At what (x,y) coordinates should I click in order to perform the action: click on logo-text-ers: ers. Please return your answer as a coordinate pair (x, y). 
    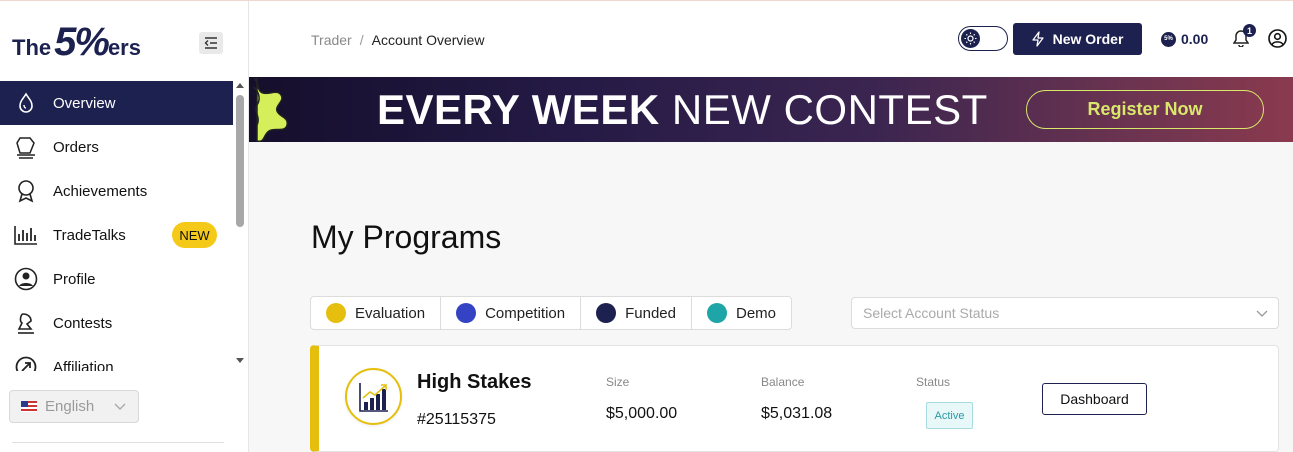
    Looking at the image, I should click on (124, 47).